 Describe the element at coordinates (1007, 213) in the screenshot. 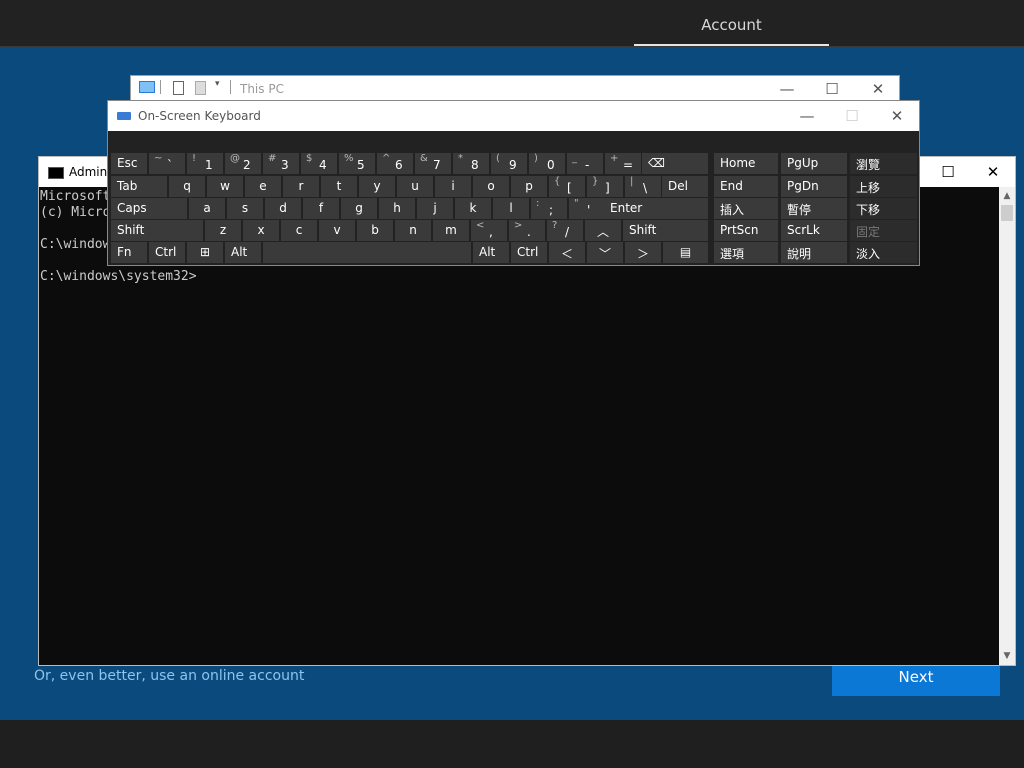

I see `scroll-thumb` at that location.